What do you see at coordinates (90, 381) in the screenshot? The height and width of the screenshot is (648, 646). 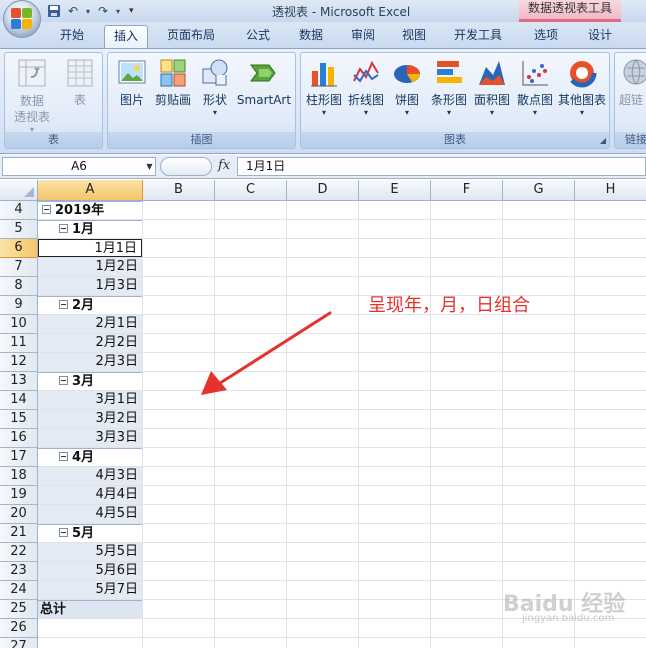 I see `pivot-month-cell: 3月` at bounding box center [90, 381].